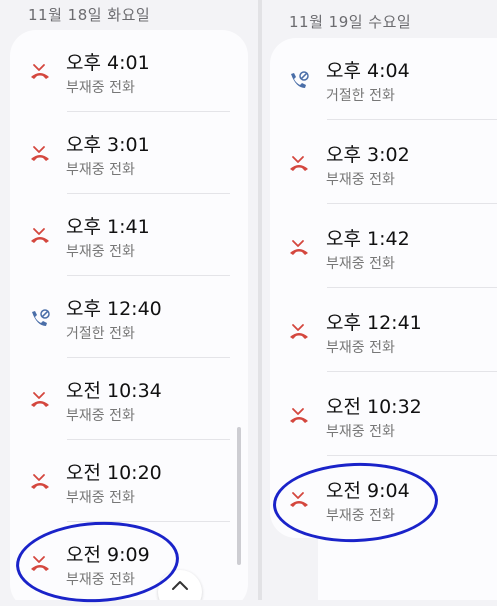 This screenshot has width=497, height=606. Describe the element at coordinates (180, 585) in the screenshot. I see `chevron-up-icon` at that location.